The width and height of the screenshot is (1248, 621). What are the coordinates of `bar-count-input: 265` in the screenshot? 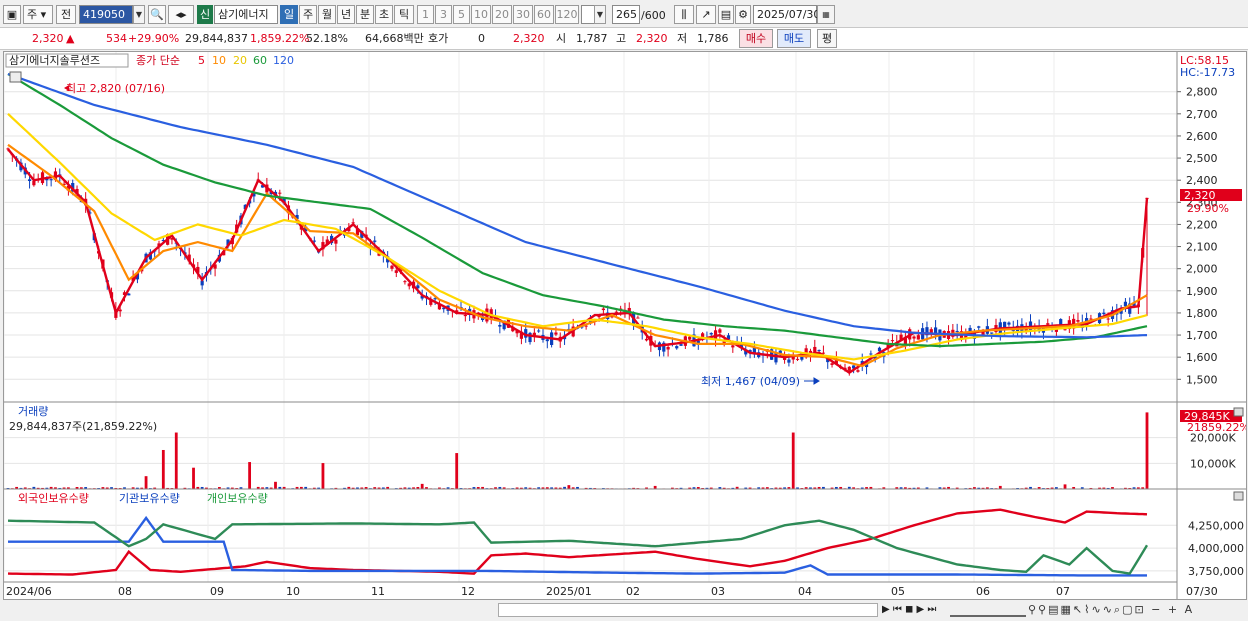 It's located at (626, 14).